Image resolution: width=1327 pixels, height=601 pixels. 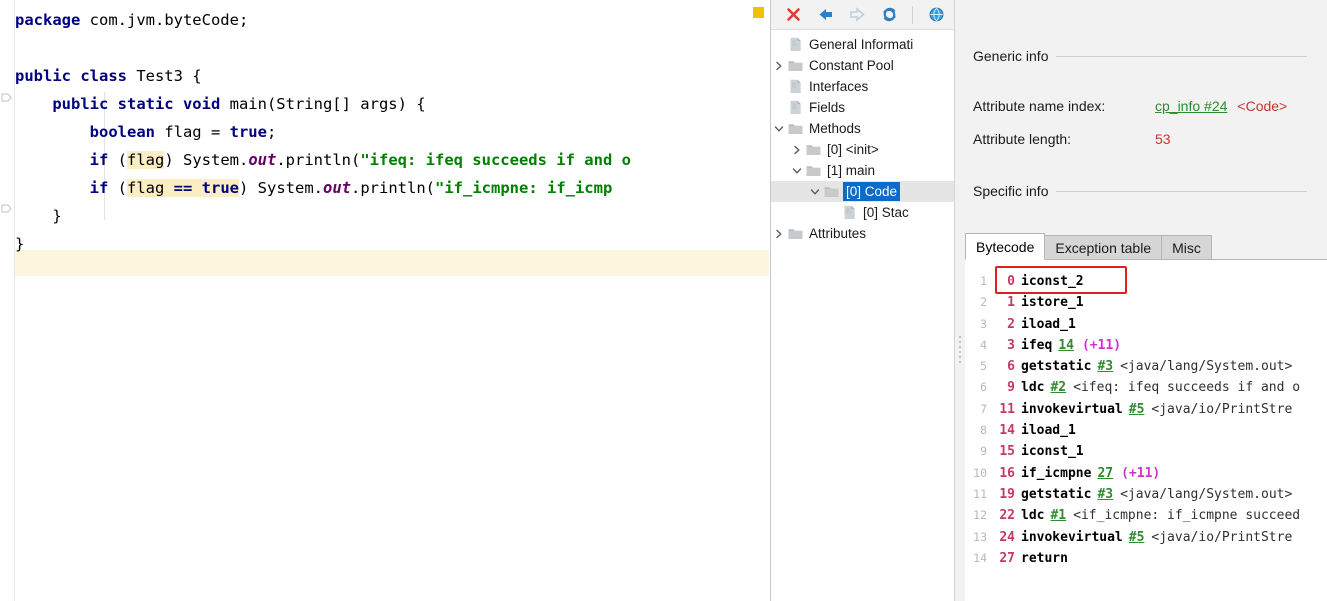 I want to click on bytecode-mnemonic: invokevirtual, so click(x=1072, y=409).